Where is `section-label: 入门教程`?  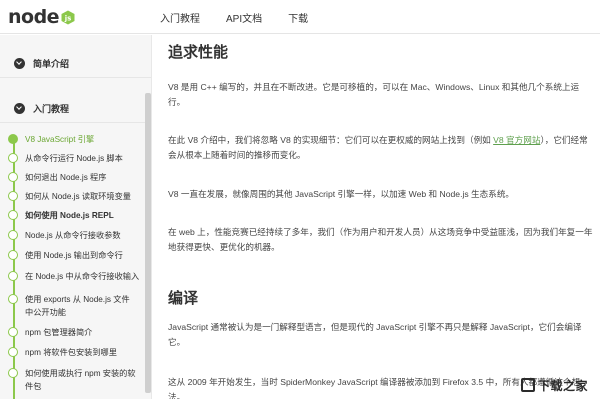
section-label: 入门教程 is located at coordinates (51, 109).